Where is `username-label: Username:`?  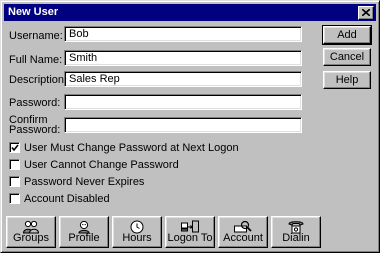
username-label: Username: is located at coordinates (36, 36).